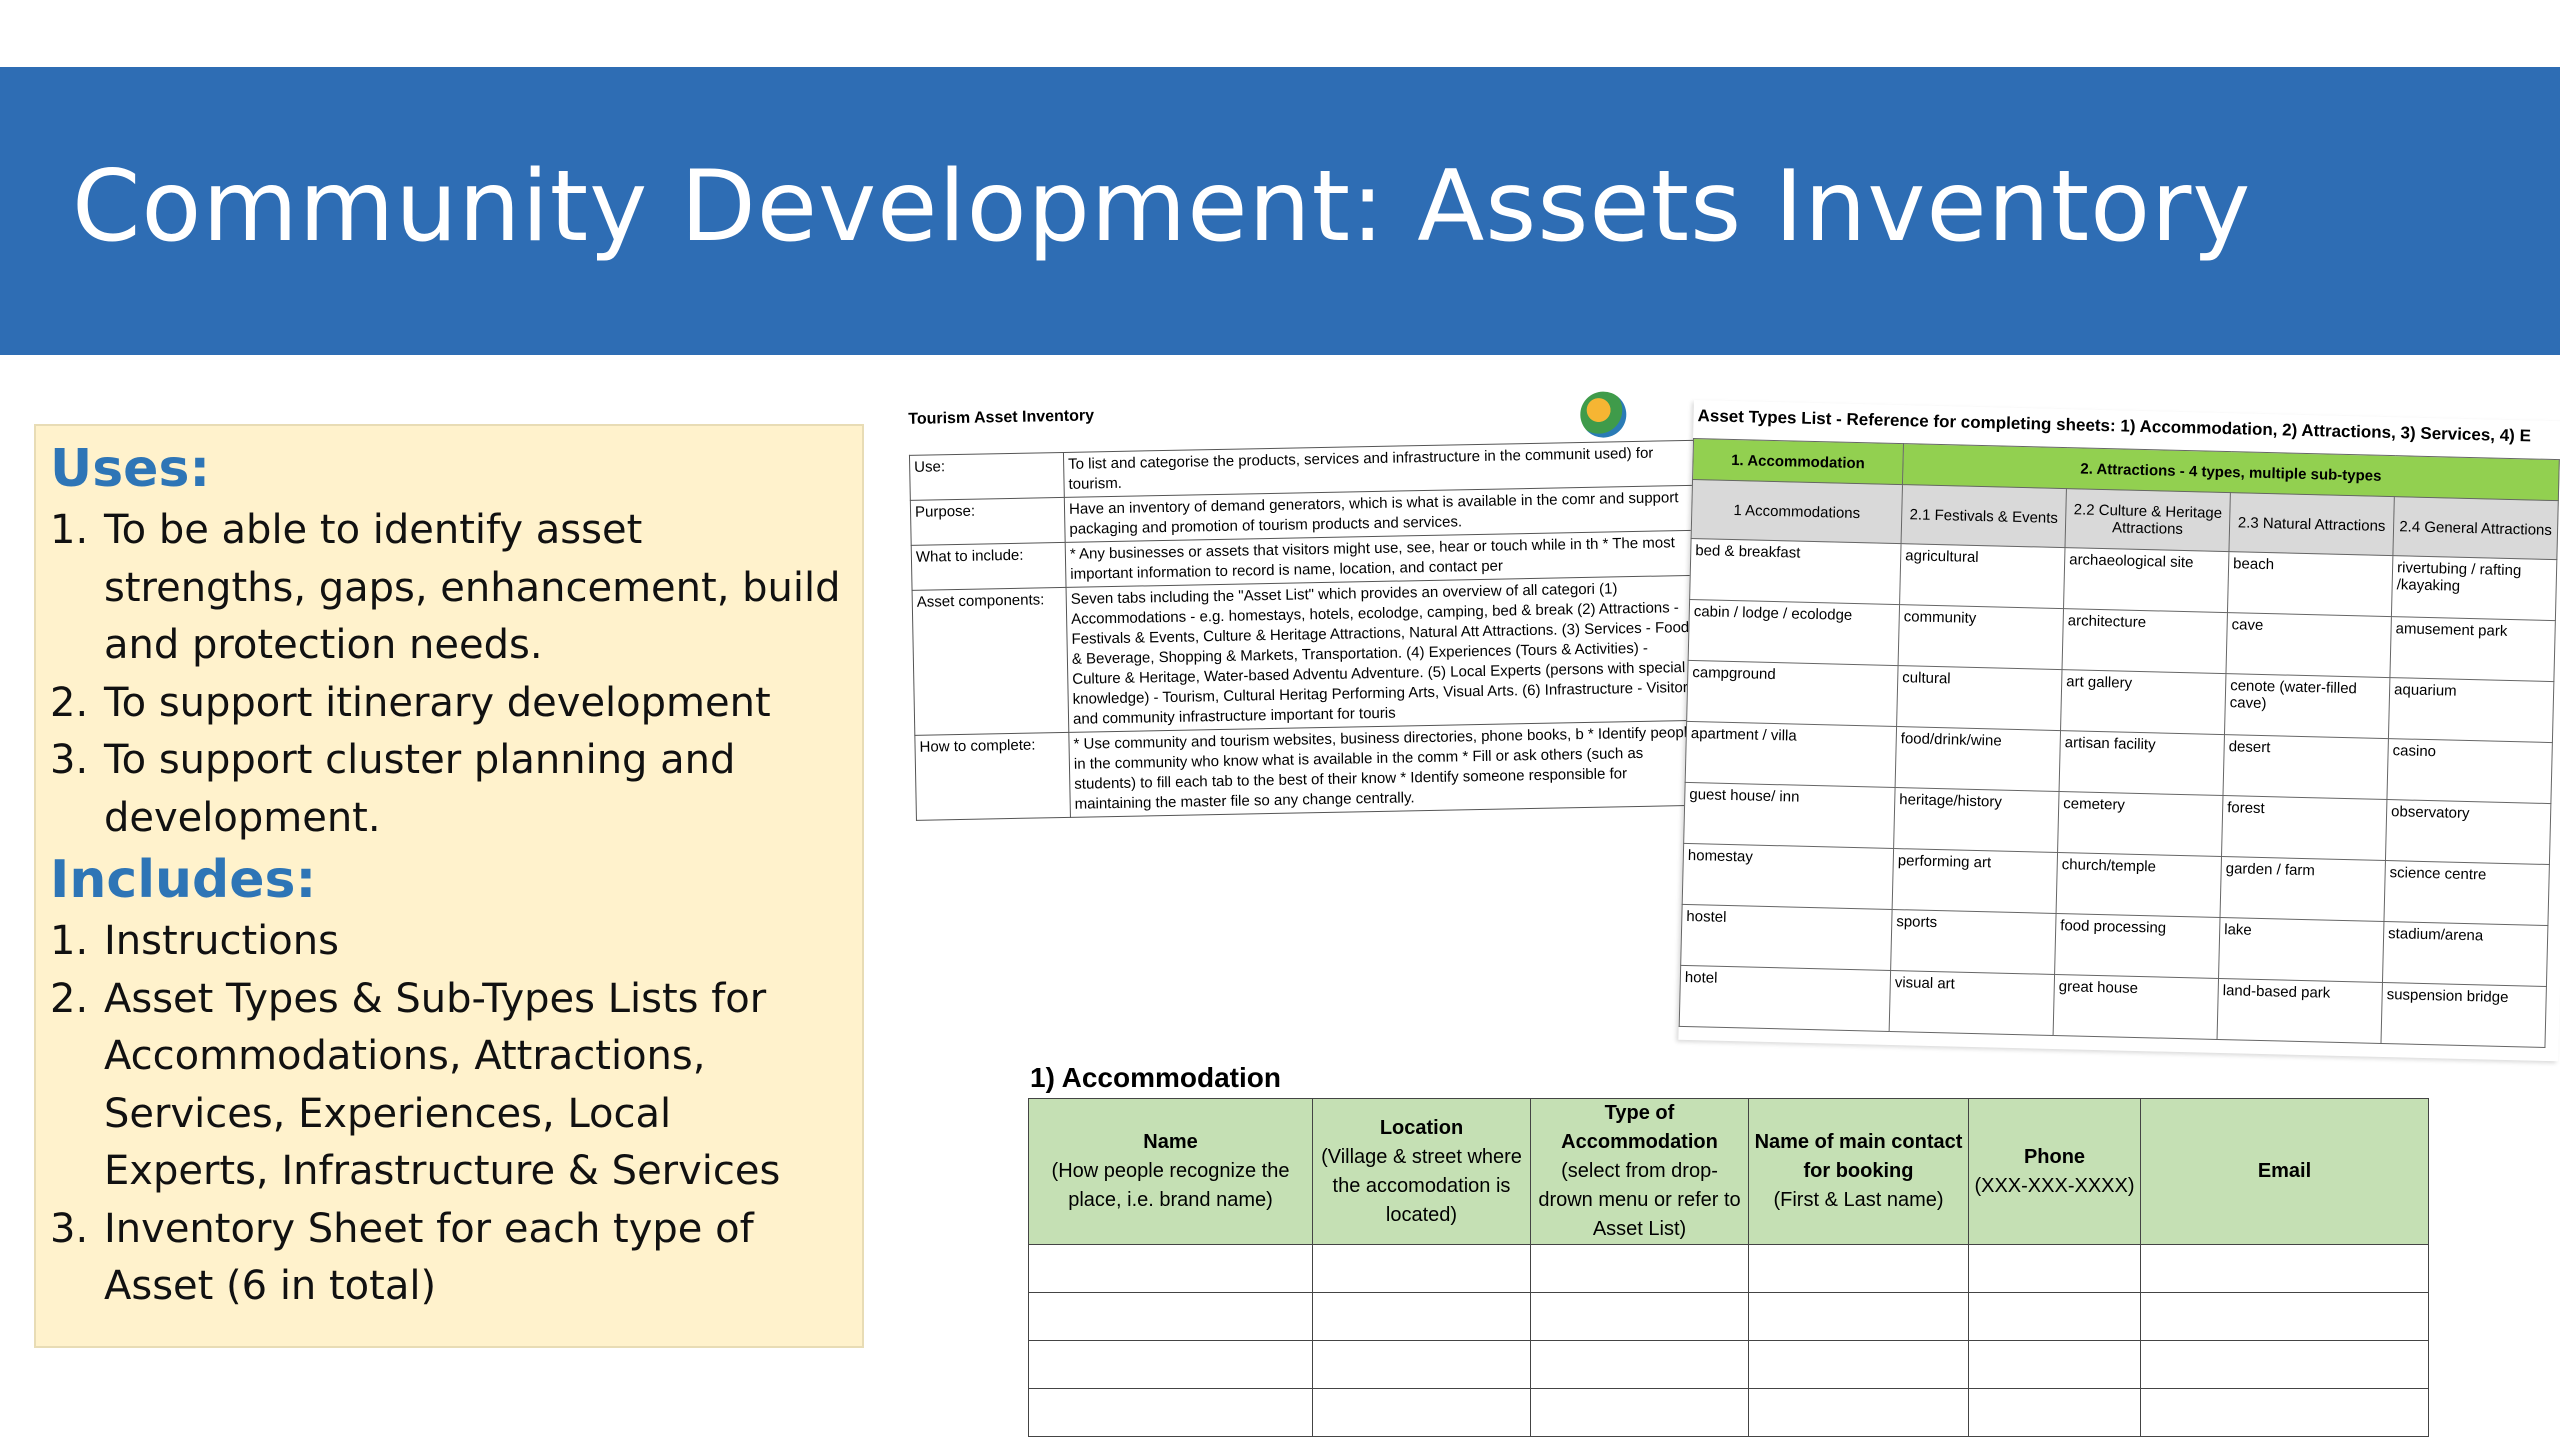 The height and width of the screenshot is (1440, 2560). Describe the element at coordinates (1789, 815) in the screenshot. I see `table-cell: guest house/ inn` at that location.